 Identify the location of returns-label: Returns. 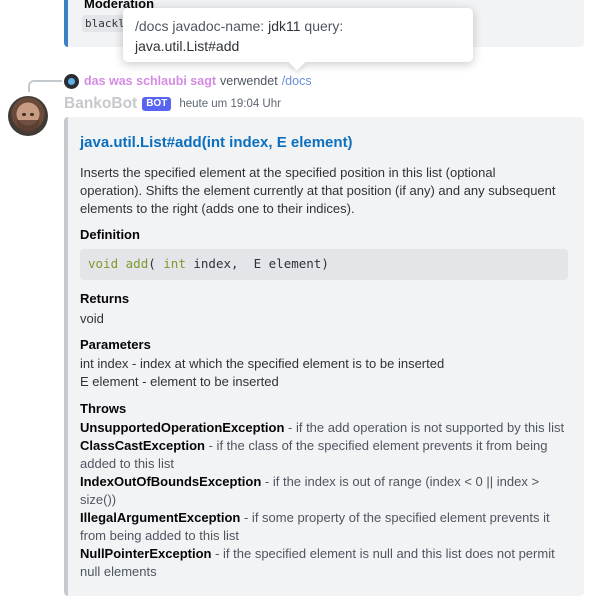
(105, 298).